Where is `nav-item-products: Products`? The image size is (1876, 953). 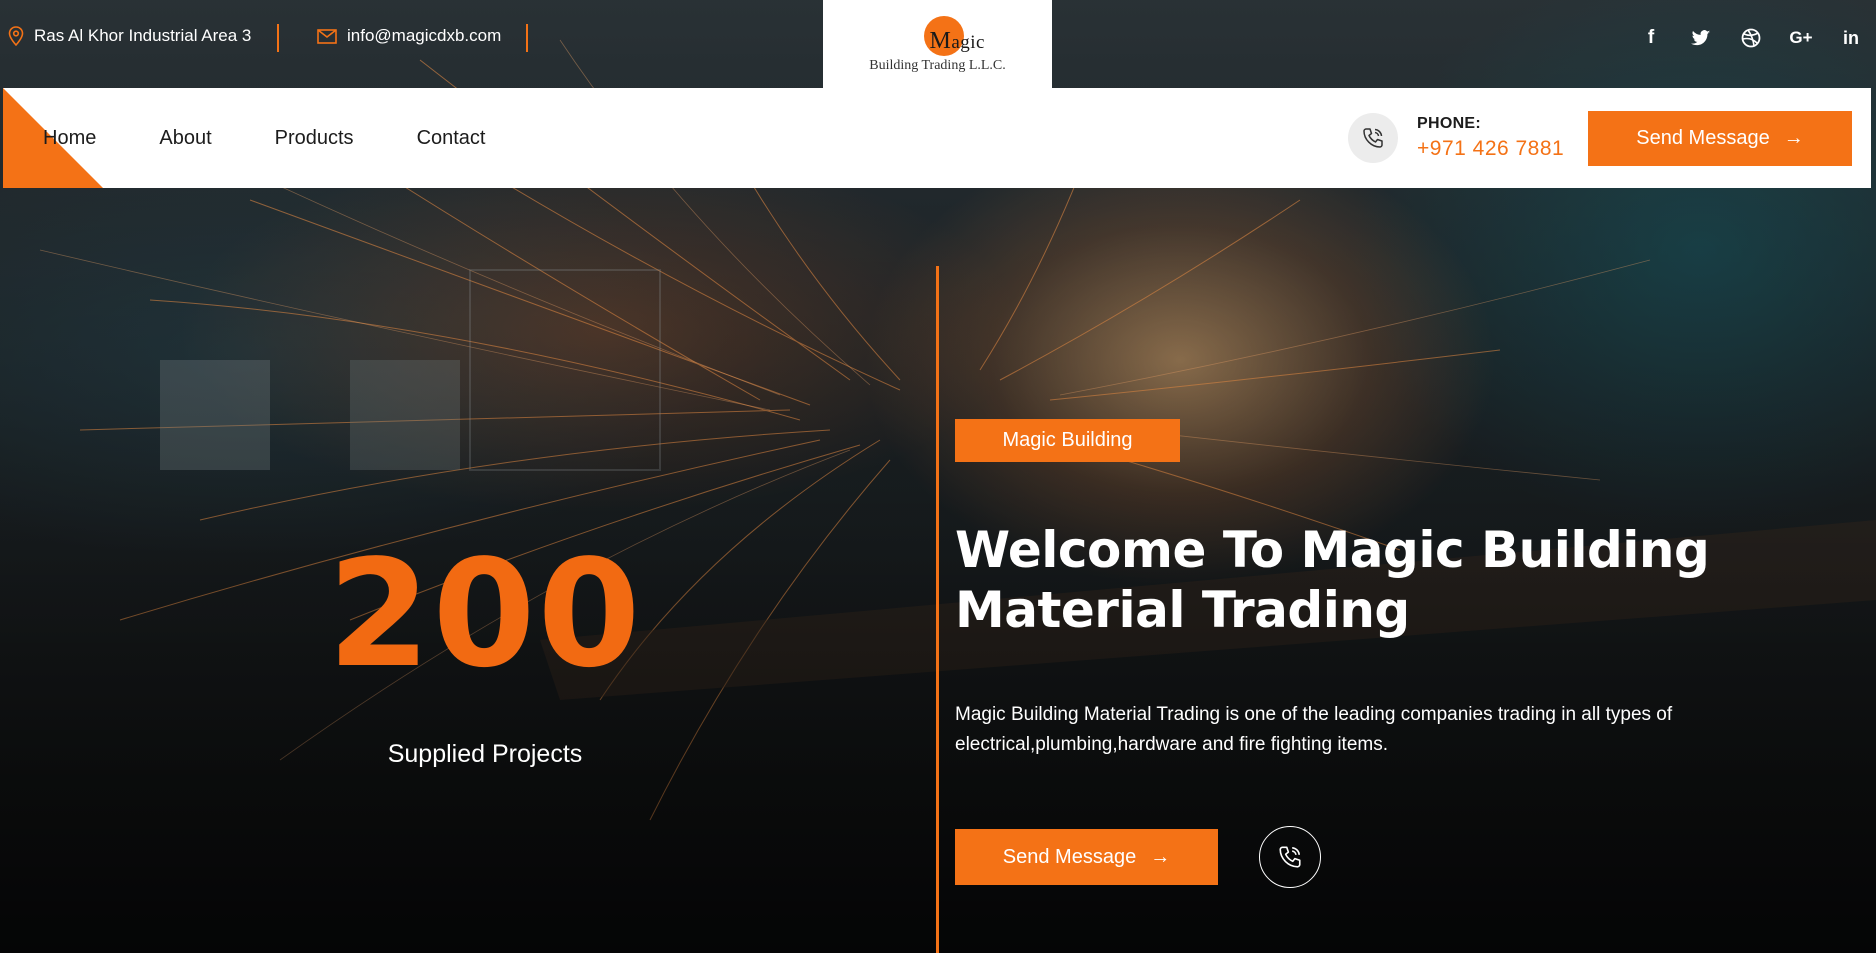 nav-item-products: Products is located at coordinates (314, 138).